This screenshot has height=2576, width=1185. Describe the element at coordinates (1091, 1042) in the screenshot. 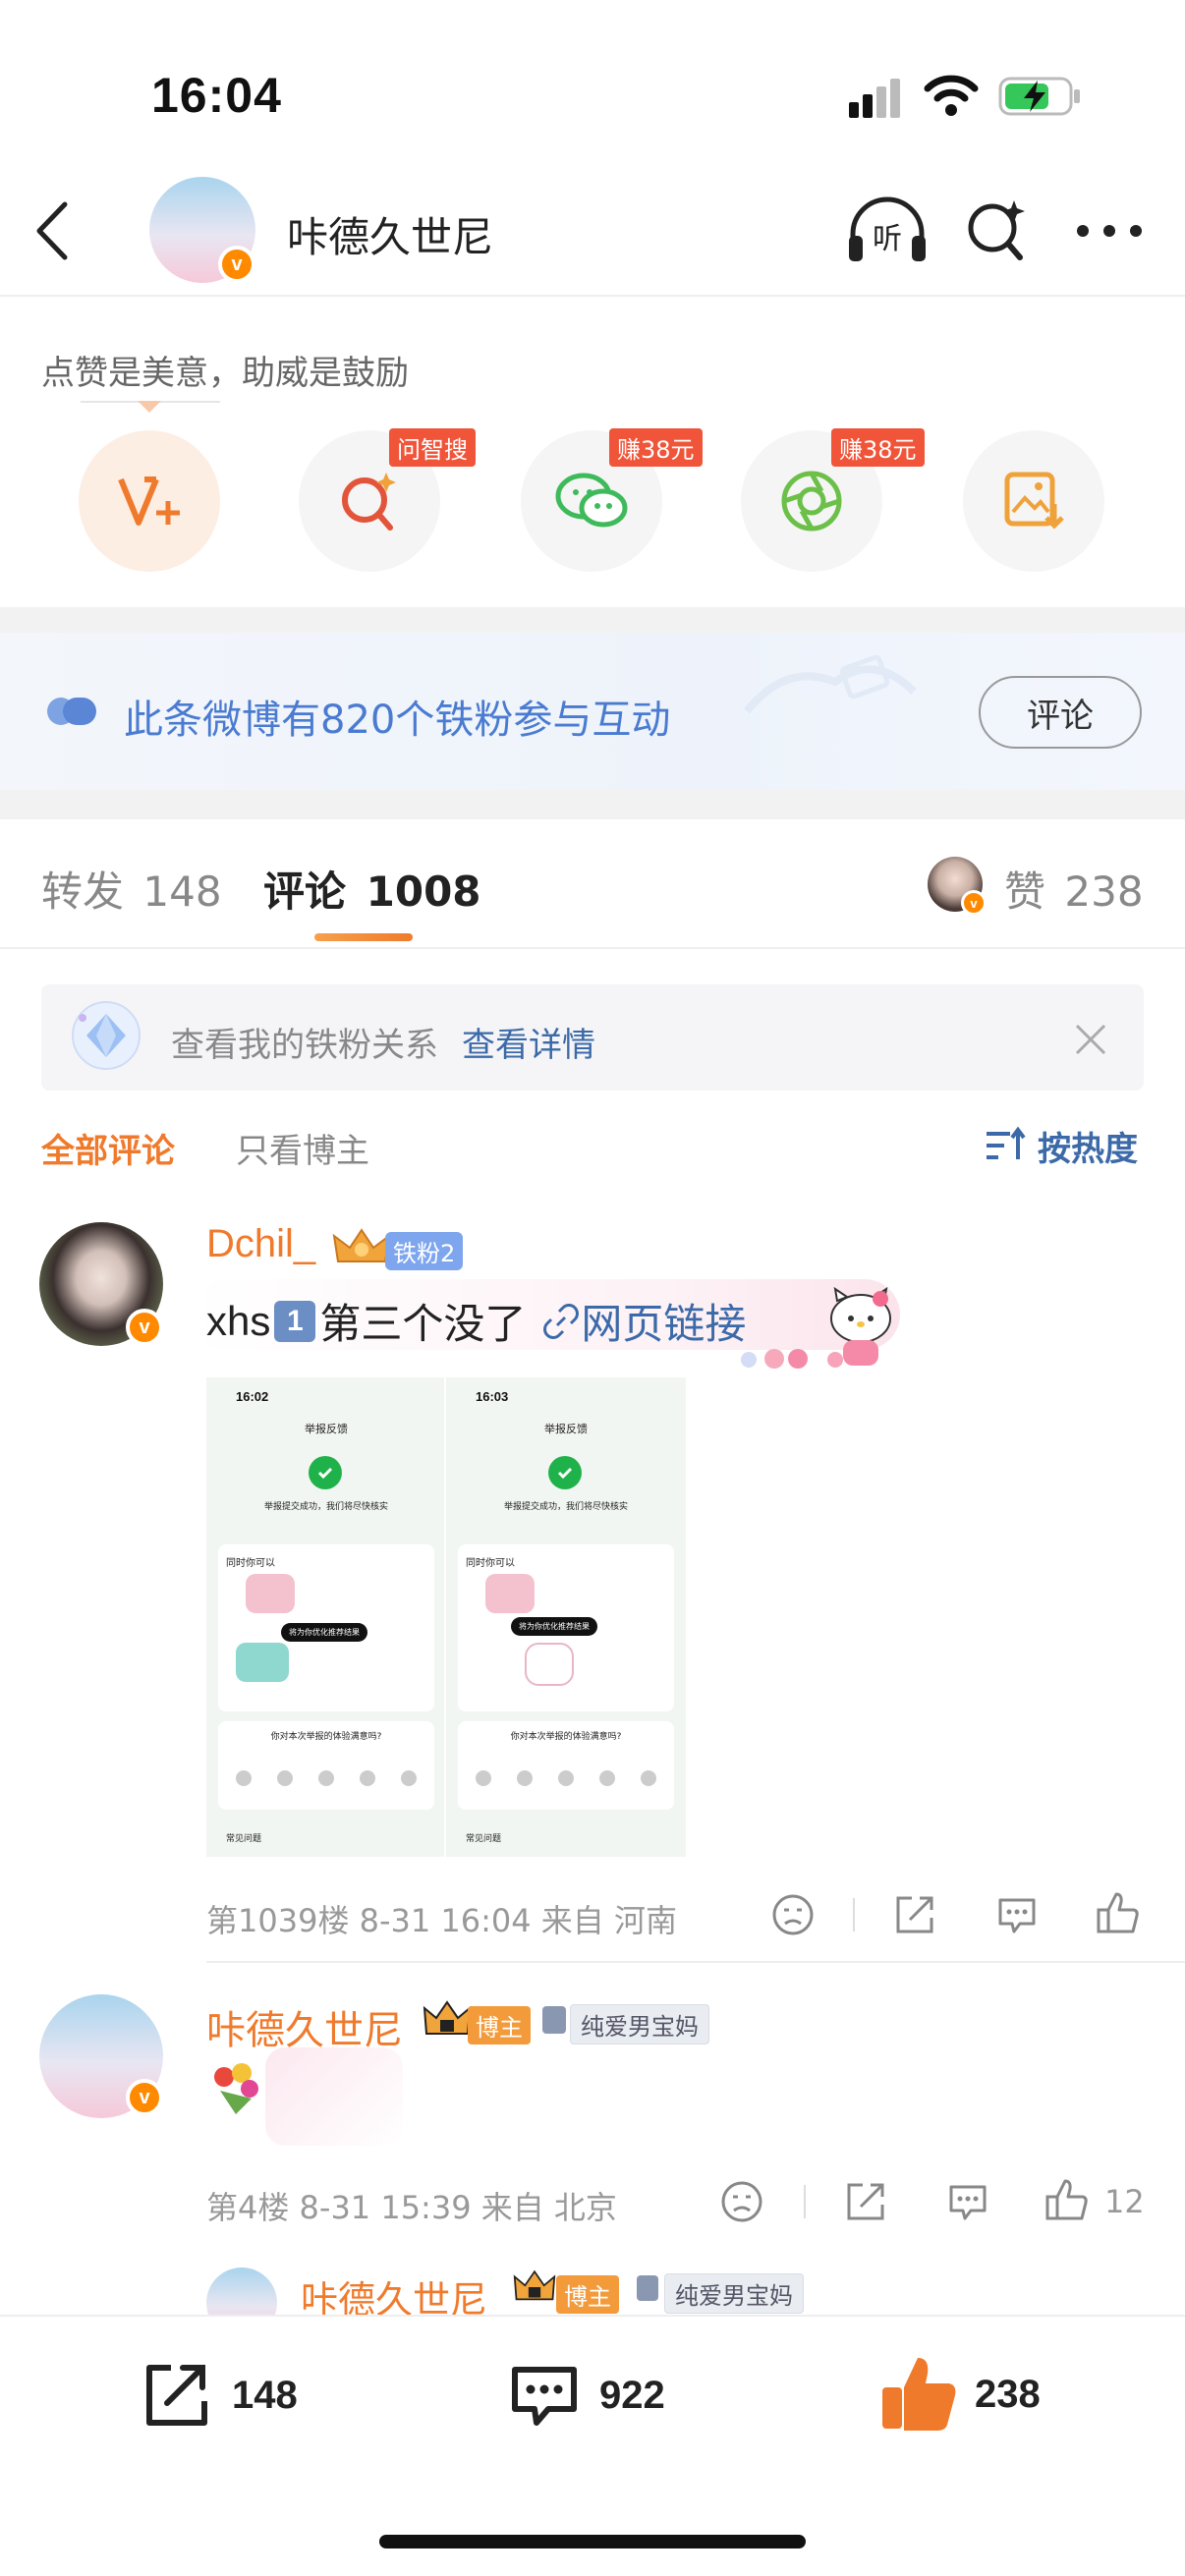

I see `close-icon` at that location.